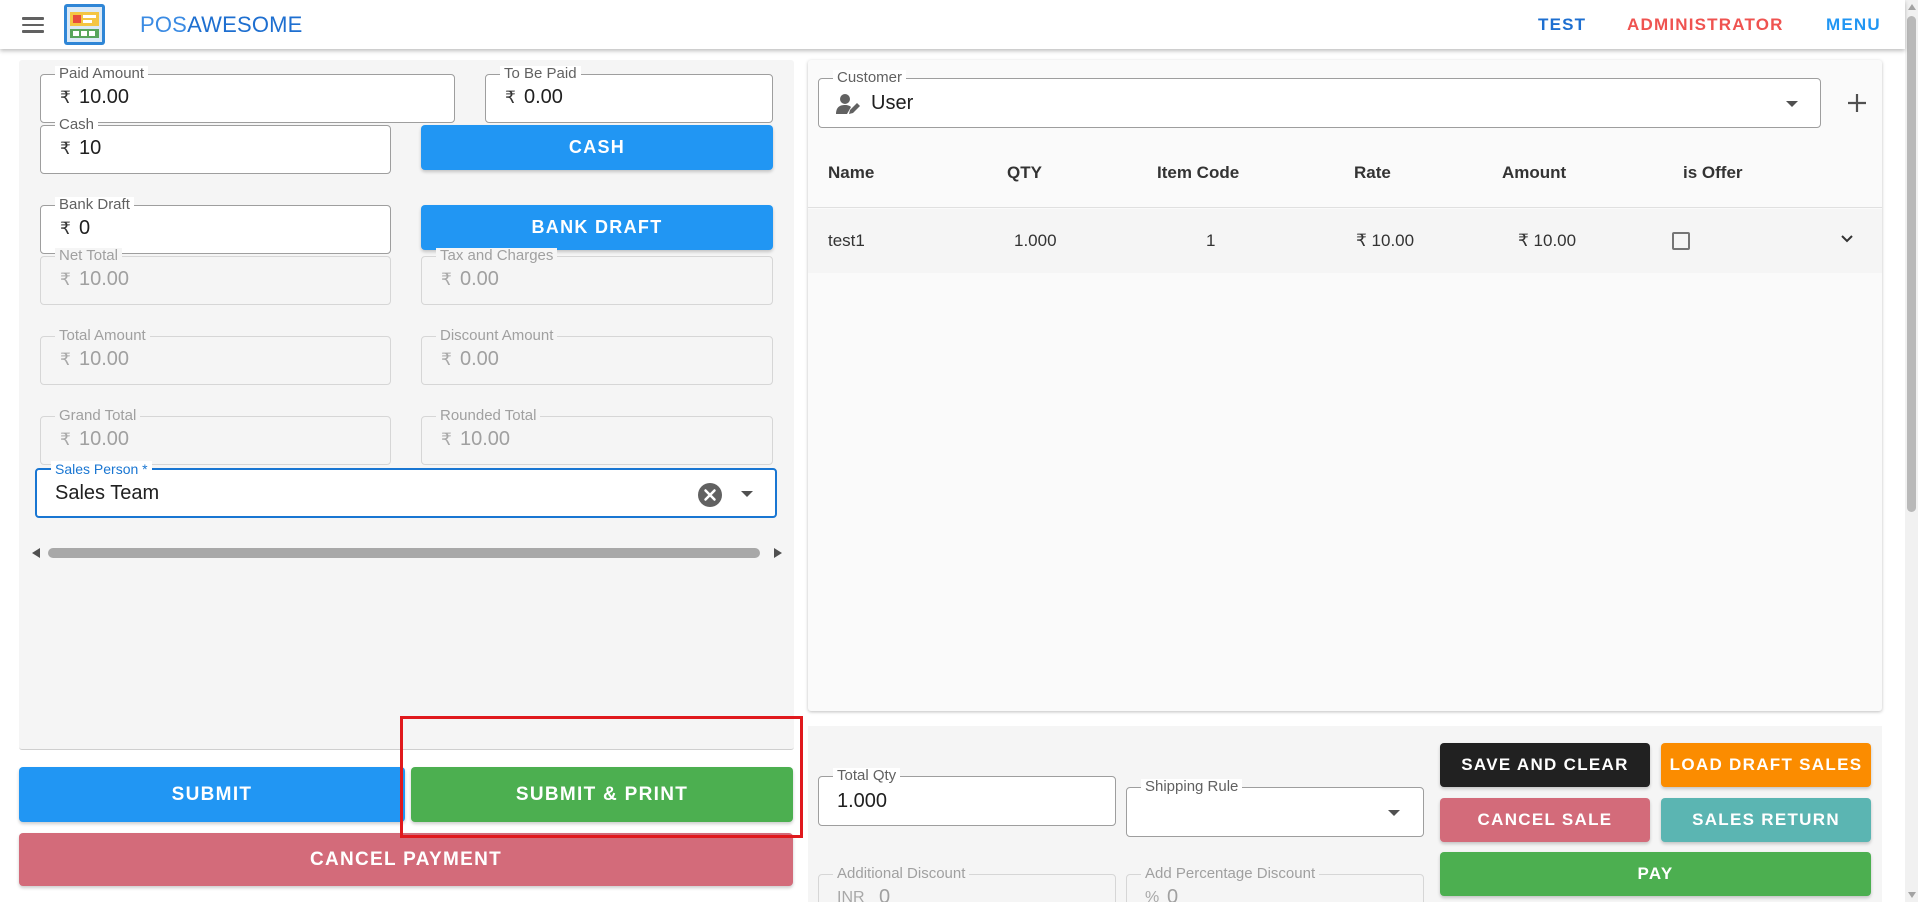 This screenshot has width=1918, height=902. I want to click on shipping-rule-select: Shipping Rule, so click(1275, 808).